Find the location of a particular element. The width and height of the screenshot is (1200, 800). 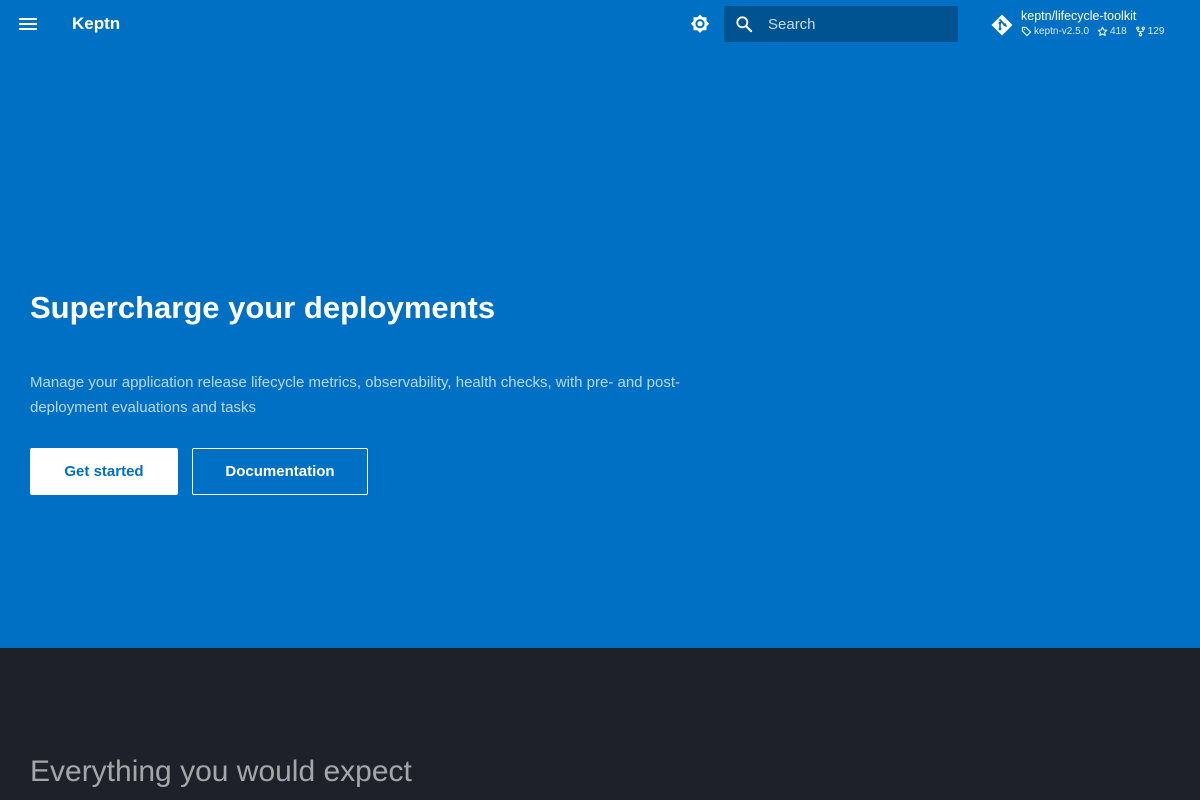

brightness-icon is located at coordinates (700, 23).